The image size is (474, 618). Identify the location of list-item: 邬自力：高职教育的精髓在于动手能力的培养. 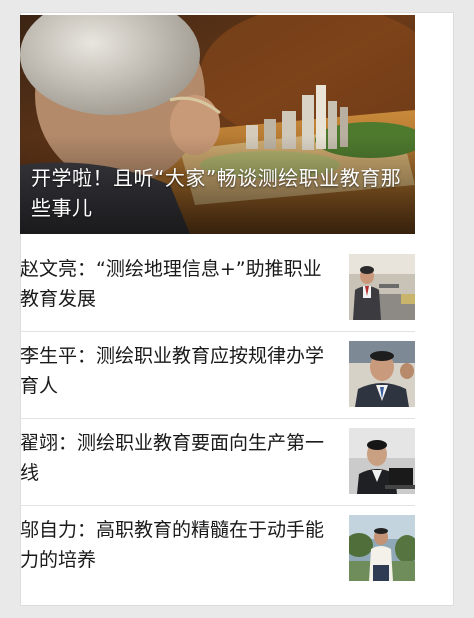
(217, 549).